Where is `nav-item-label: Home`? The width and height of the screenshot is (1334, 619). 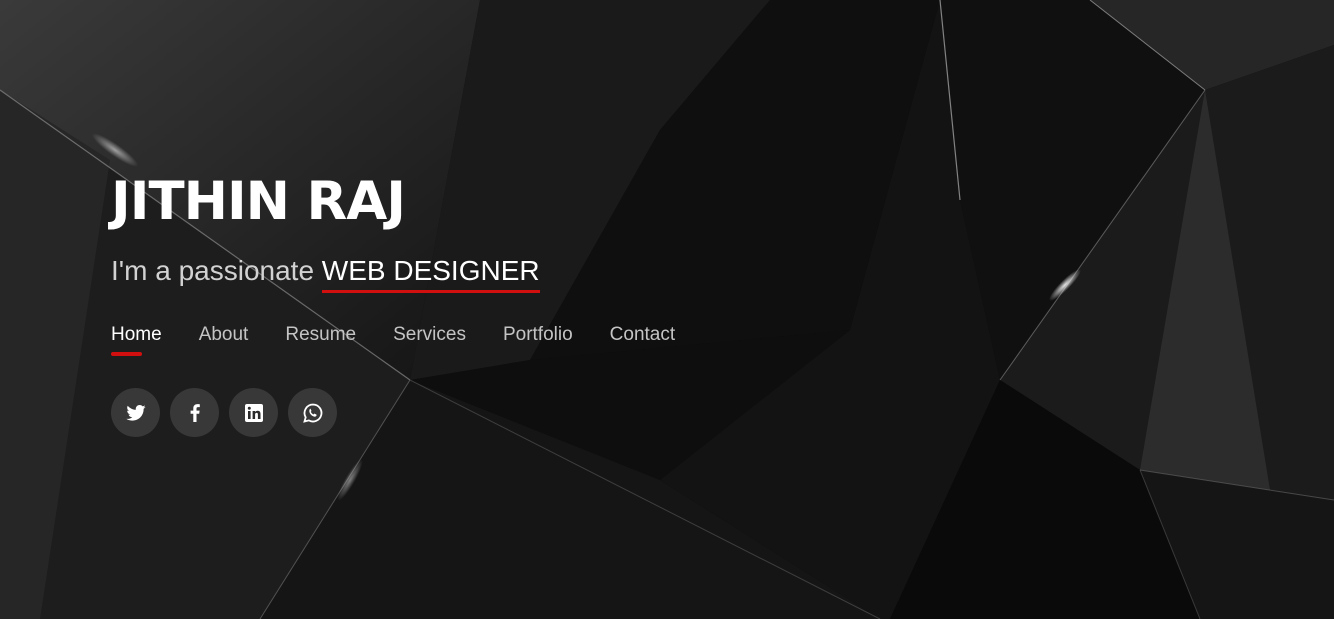 nav-item-label: Home is located at coordinates (136, 334).